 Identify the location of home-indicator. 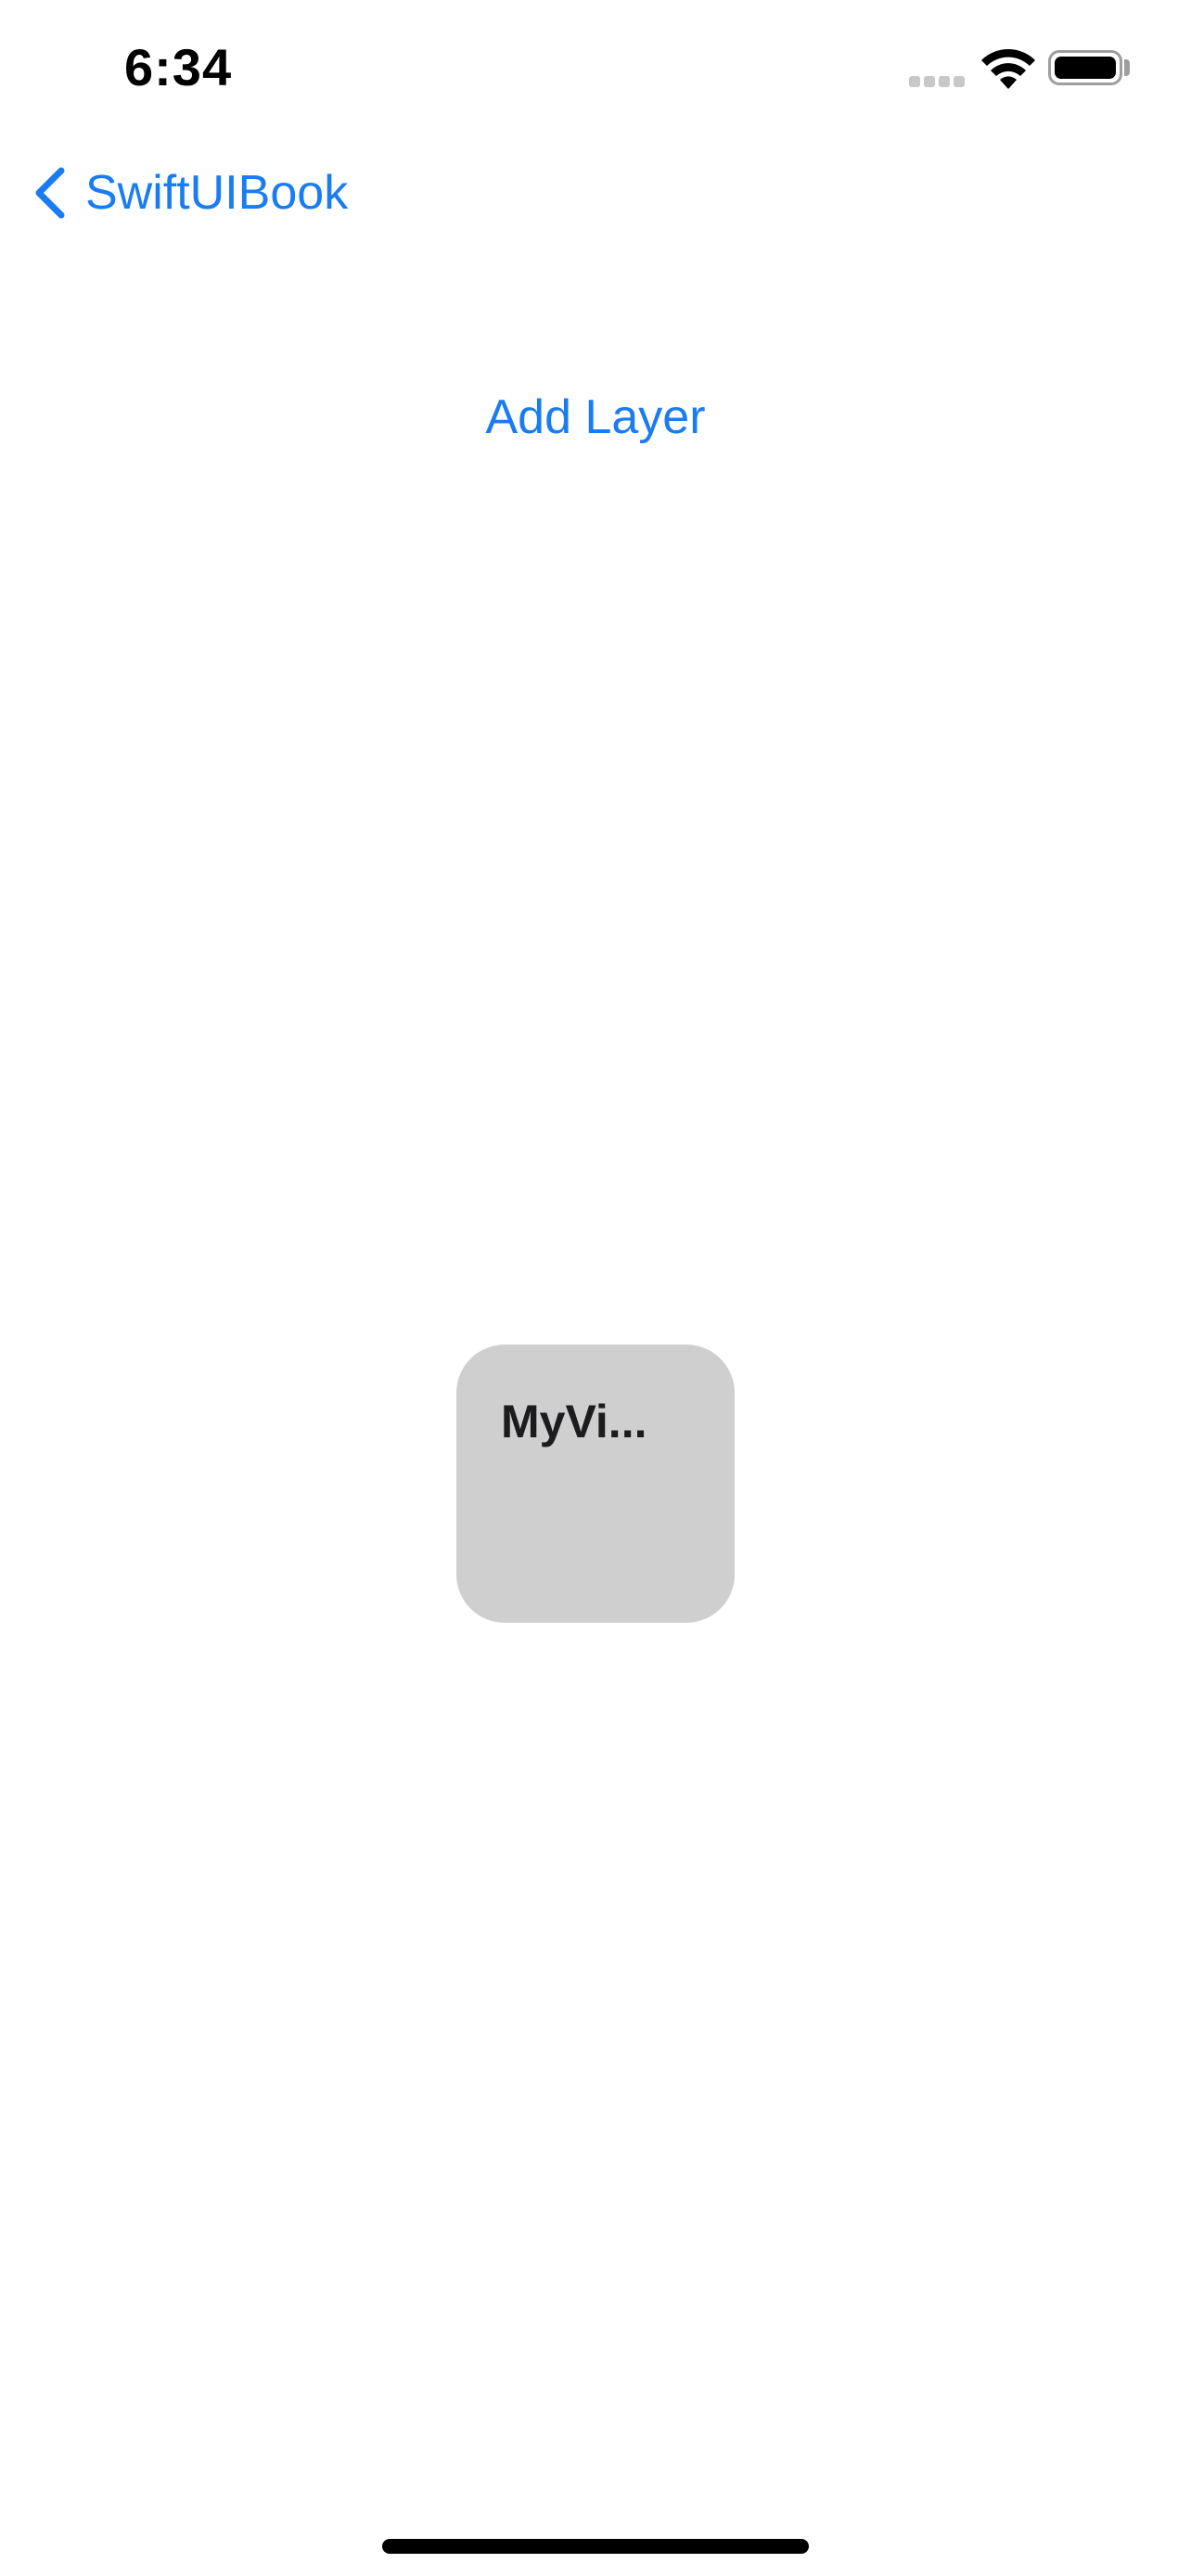
(595, 2546).